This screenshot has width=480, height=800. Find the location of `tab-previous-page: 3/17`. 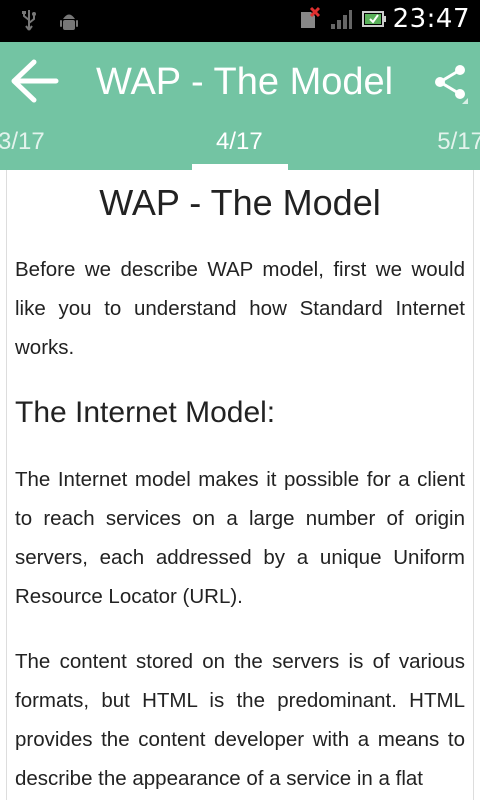

tab-previous-page: 3/17 is located at coordinates (22, 142).